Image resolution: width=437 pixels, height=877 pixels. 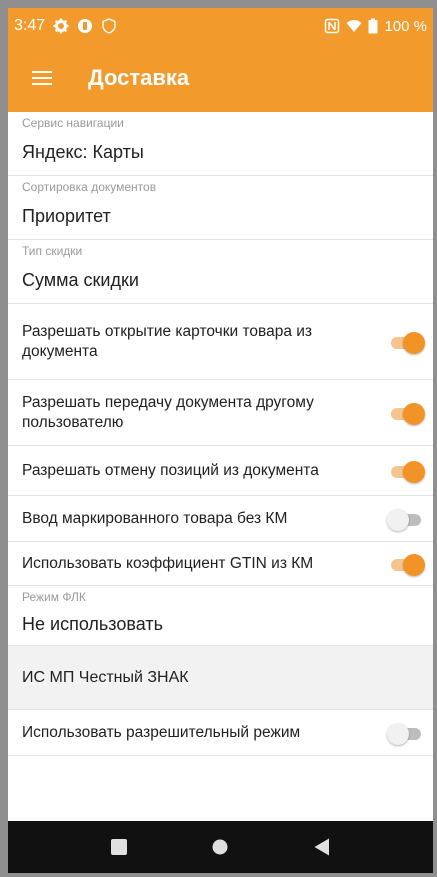 I want to click on home-button, so click(x=220, y=847).